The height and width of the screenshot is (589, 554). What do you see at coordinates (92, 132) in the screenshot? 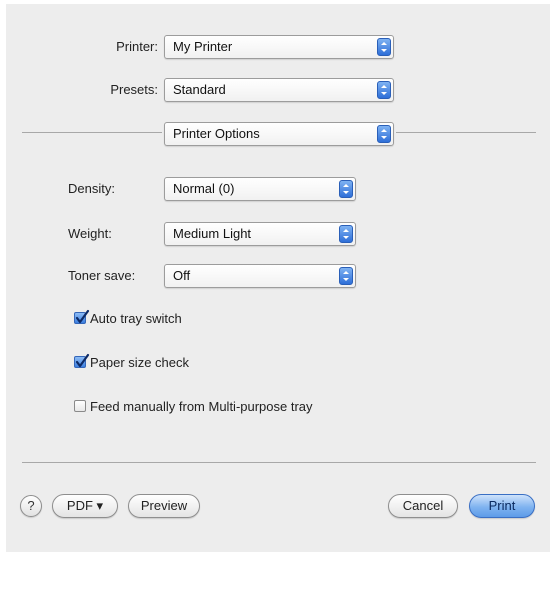
I see `section-separator-left` at bounding box center [92, 132].